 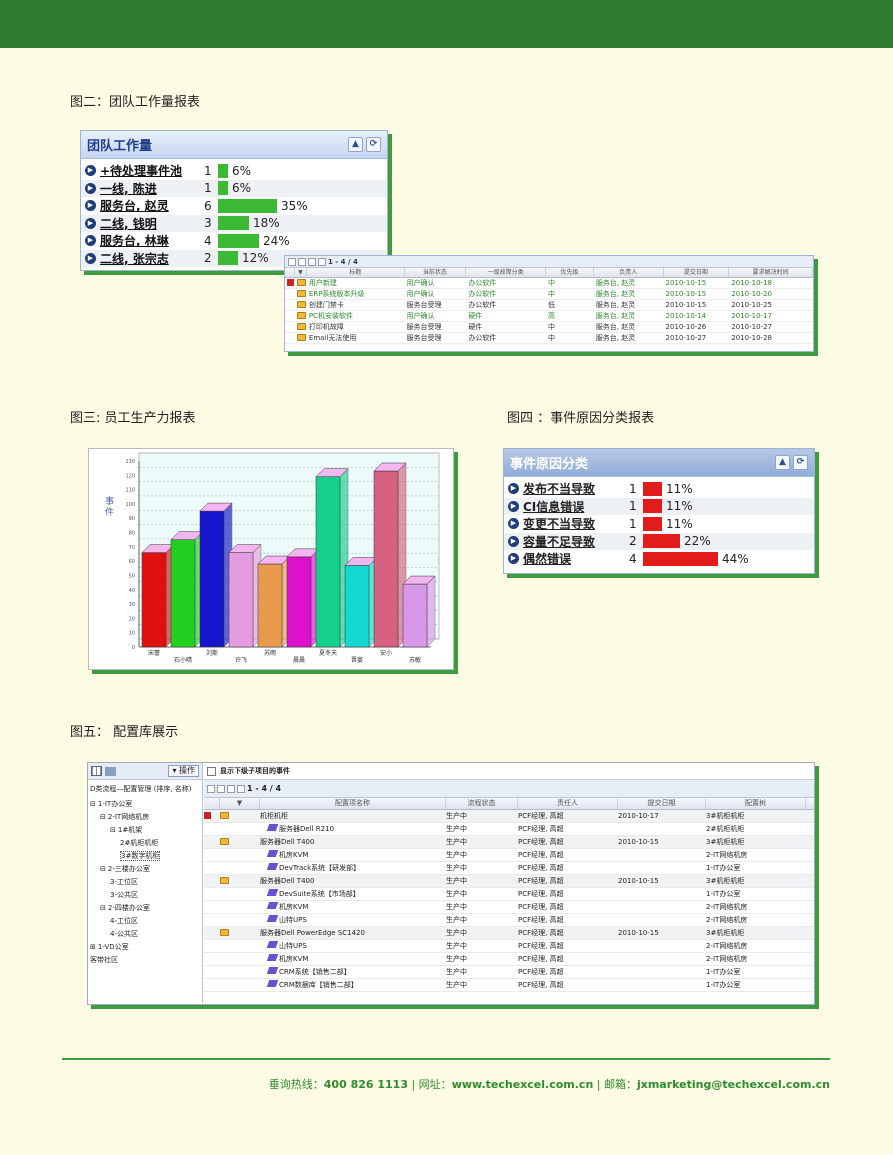 I want to click on column-header: 当前状态, so click(x=436, y=272).